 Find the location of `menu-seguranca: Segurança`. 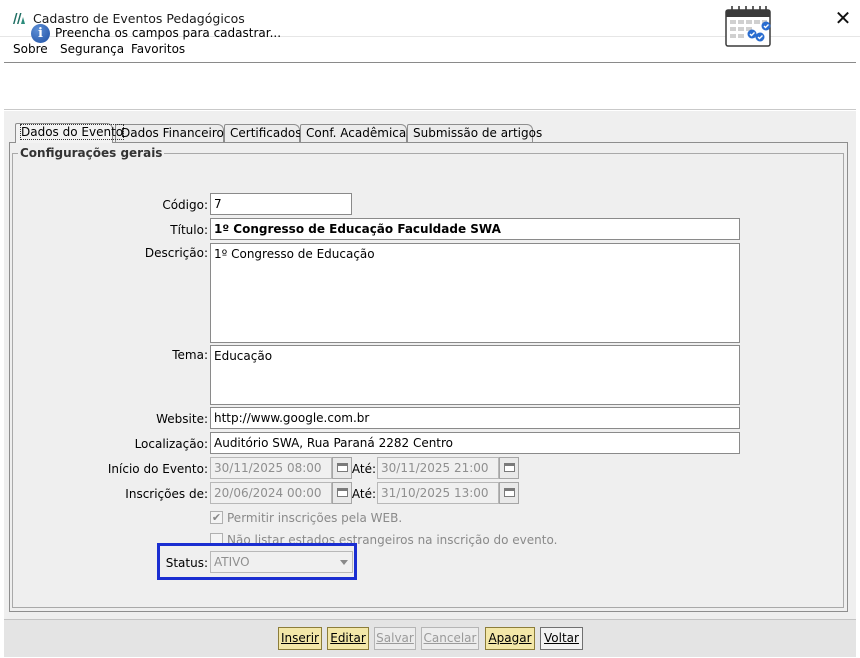

menu-seguranca: Segurança is located at coordinates (92, 49).